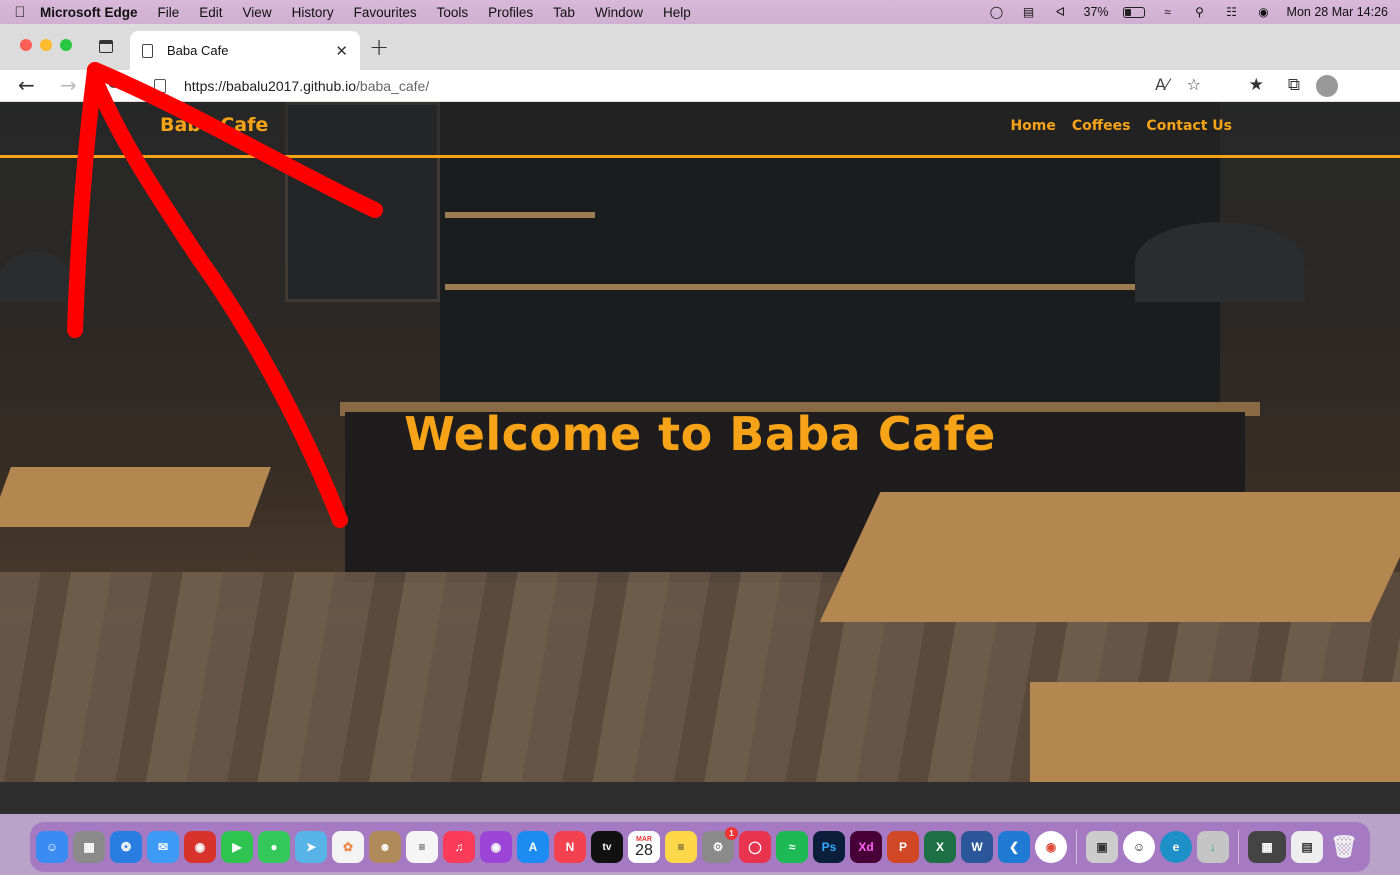 This screenshot has height=875, width=1400. I want to click on notes-icon: ≡, so click(681, 847).